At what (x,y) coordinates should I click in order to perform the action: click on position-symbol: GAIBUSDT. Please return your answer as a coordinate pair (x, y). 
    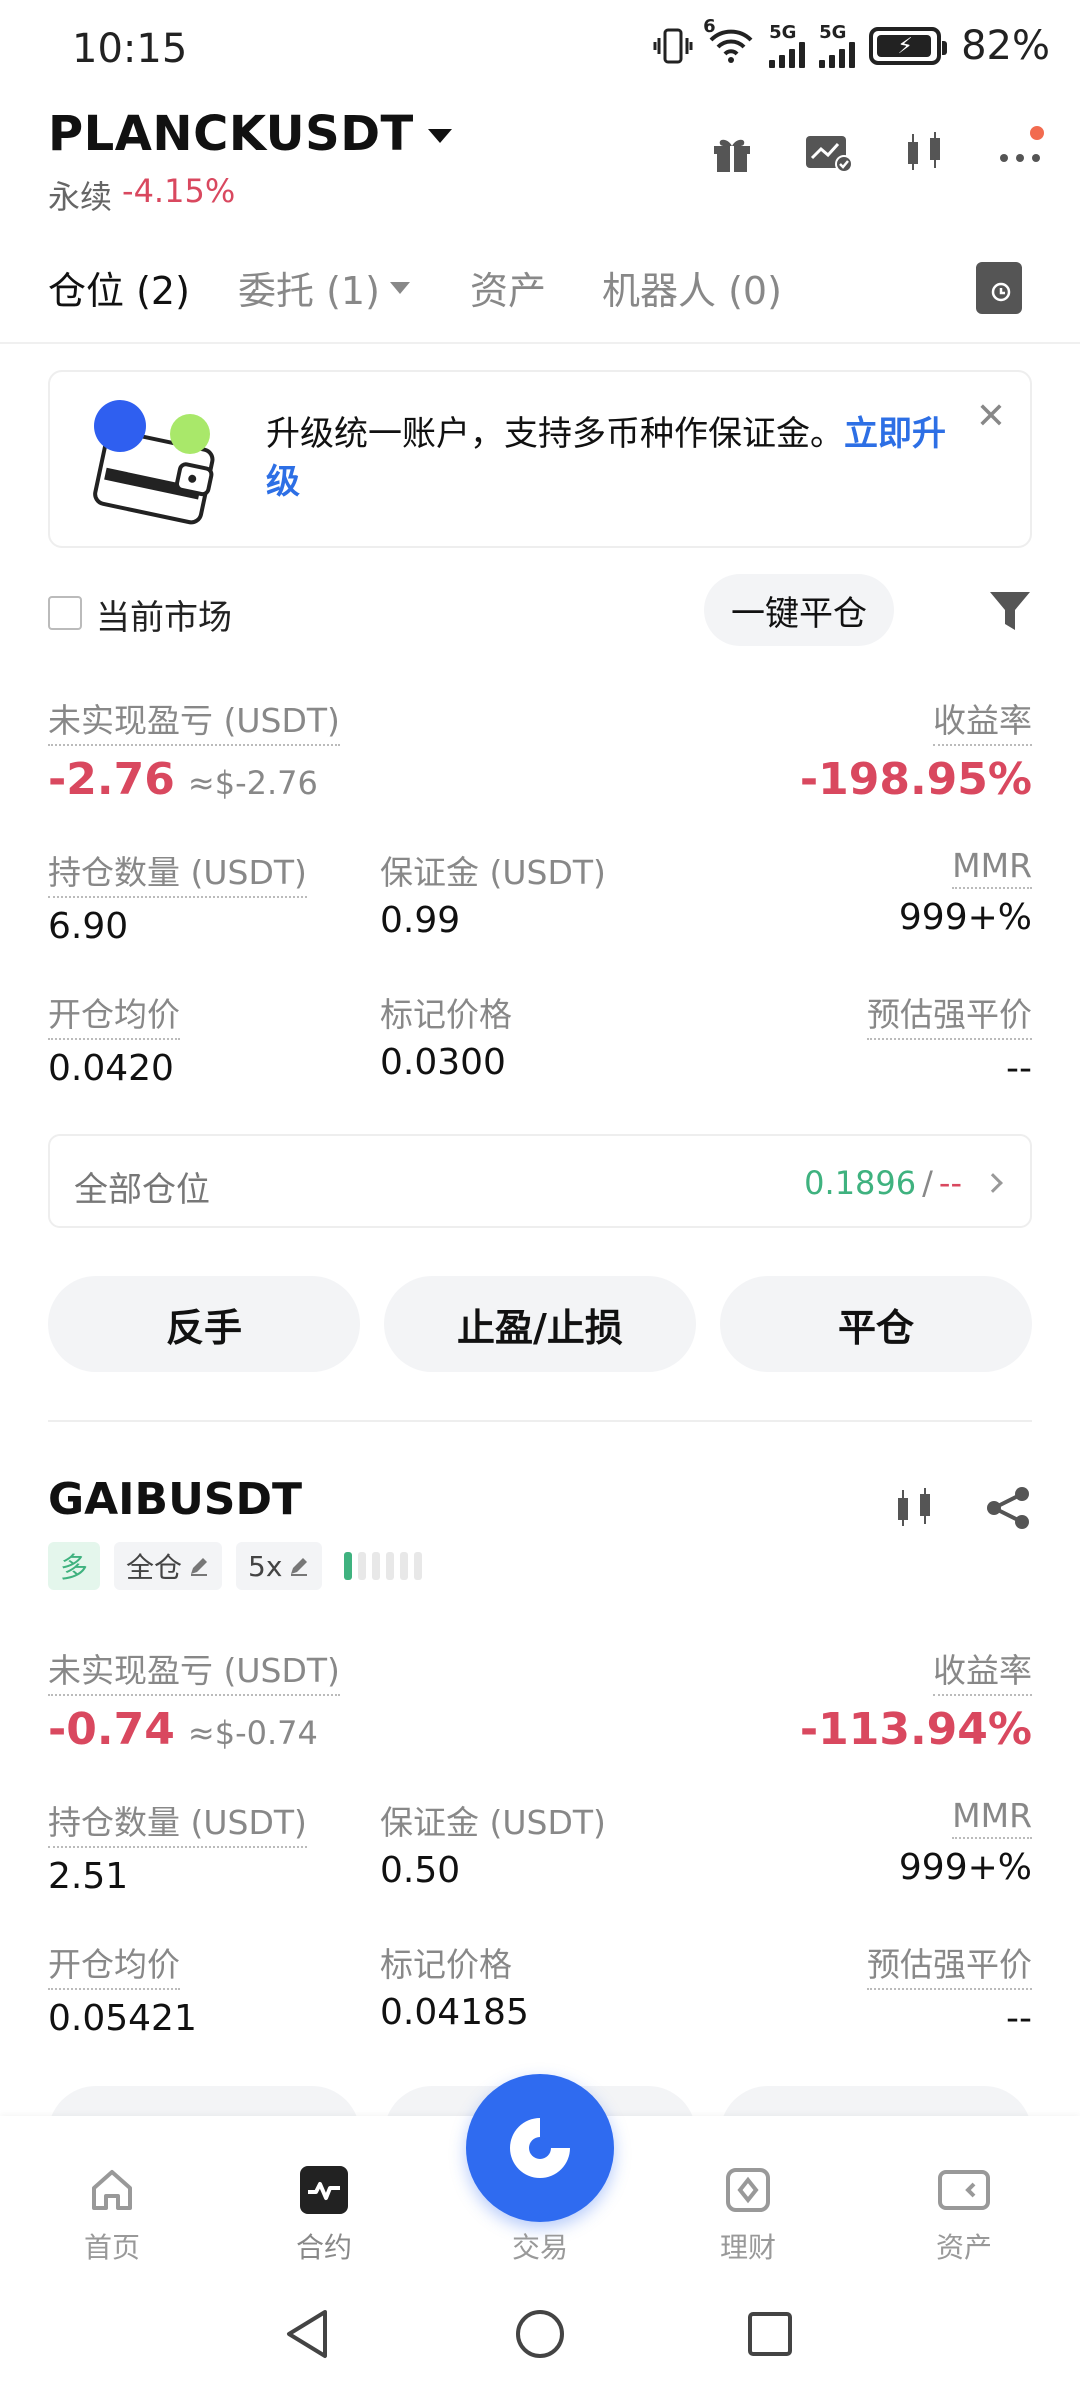
    Looking at the image, I should click on (175, 1499).